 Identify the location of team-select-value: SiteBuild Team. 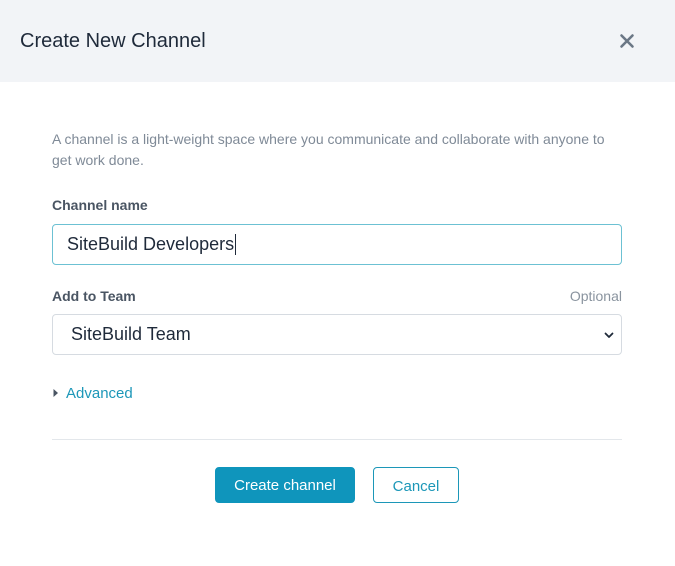
(131, 334).